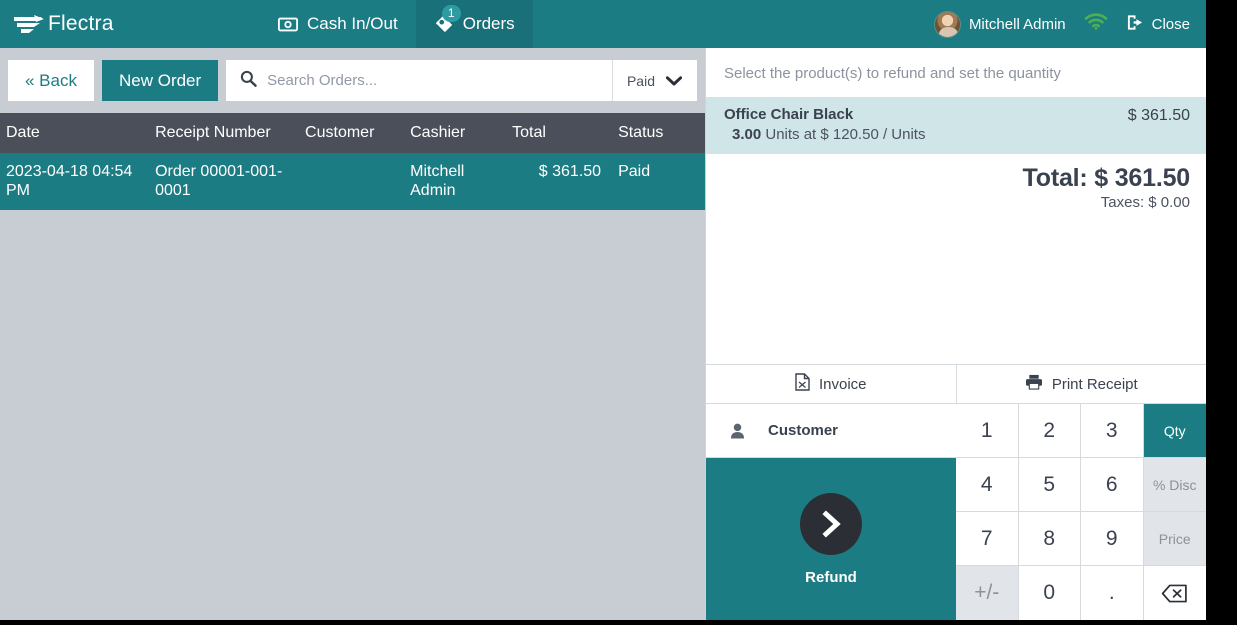  What do you see at coordinates (1112, 431) in the screenshot?
I see `numpad-key-3: 3` at bounding box center [1112, 431].